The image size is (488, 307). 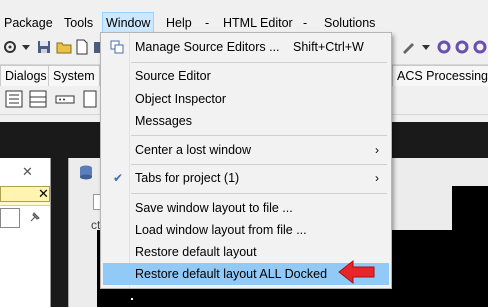 I want to click on settings-icon, so click(x=480, y=47).